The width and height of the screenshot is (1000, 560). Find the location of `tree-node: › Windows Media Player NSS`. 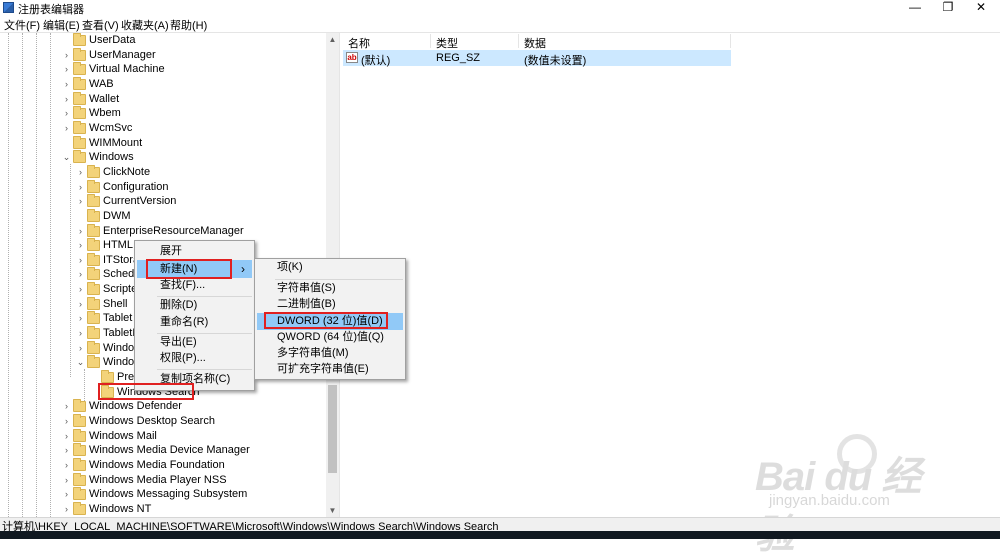

tree-node: › Windows Media Player NSS is located at coordinates (163, 480).